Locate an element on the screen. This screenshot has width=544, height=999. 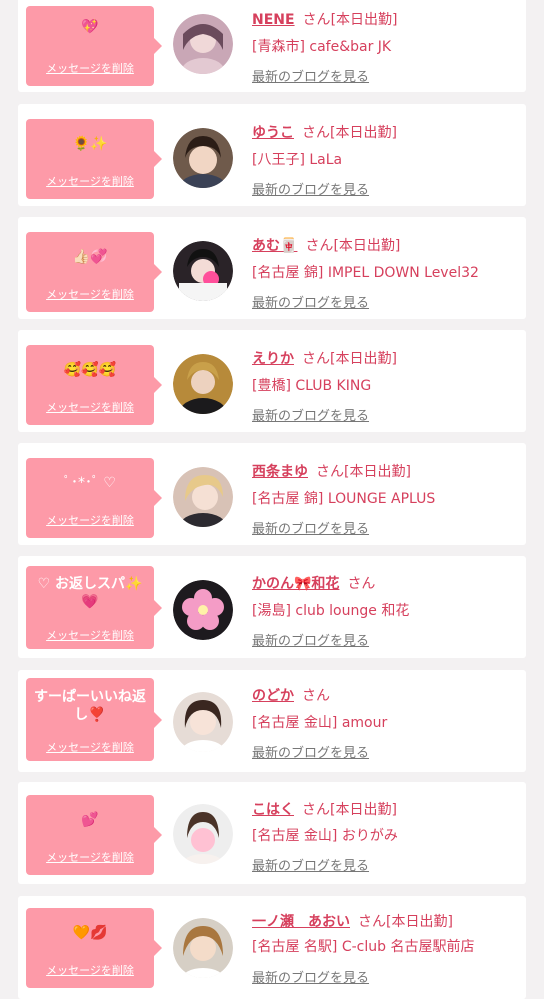
message-text: ♡ お返しスパ✨💗 is located at coordinates (90, 593).